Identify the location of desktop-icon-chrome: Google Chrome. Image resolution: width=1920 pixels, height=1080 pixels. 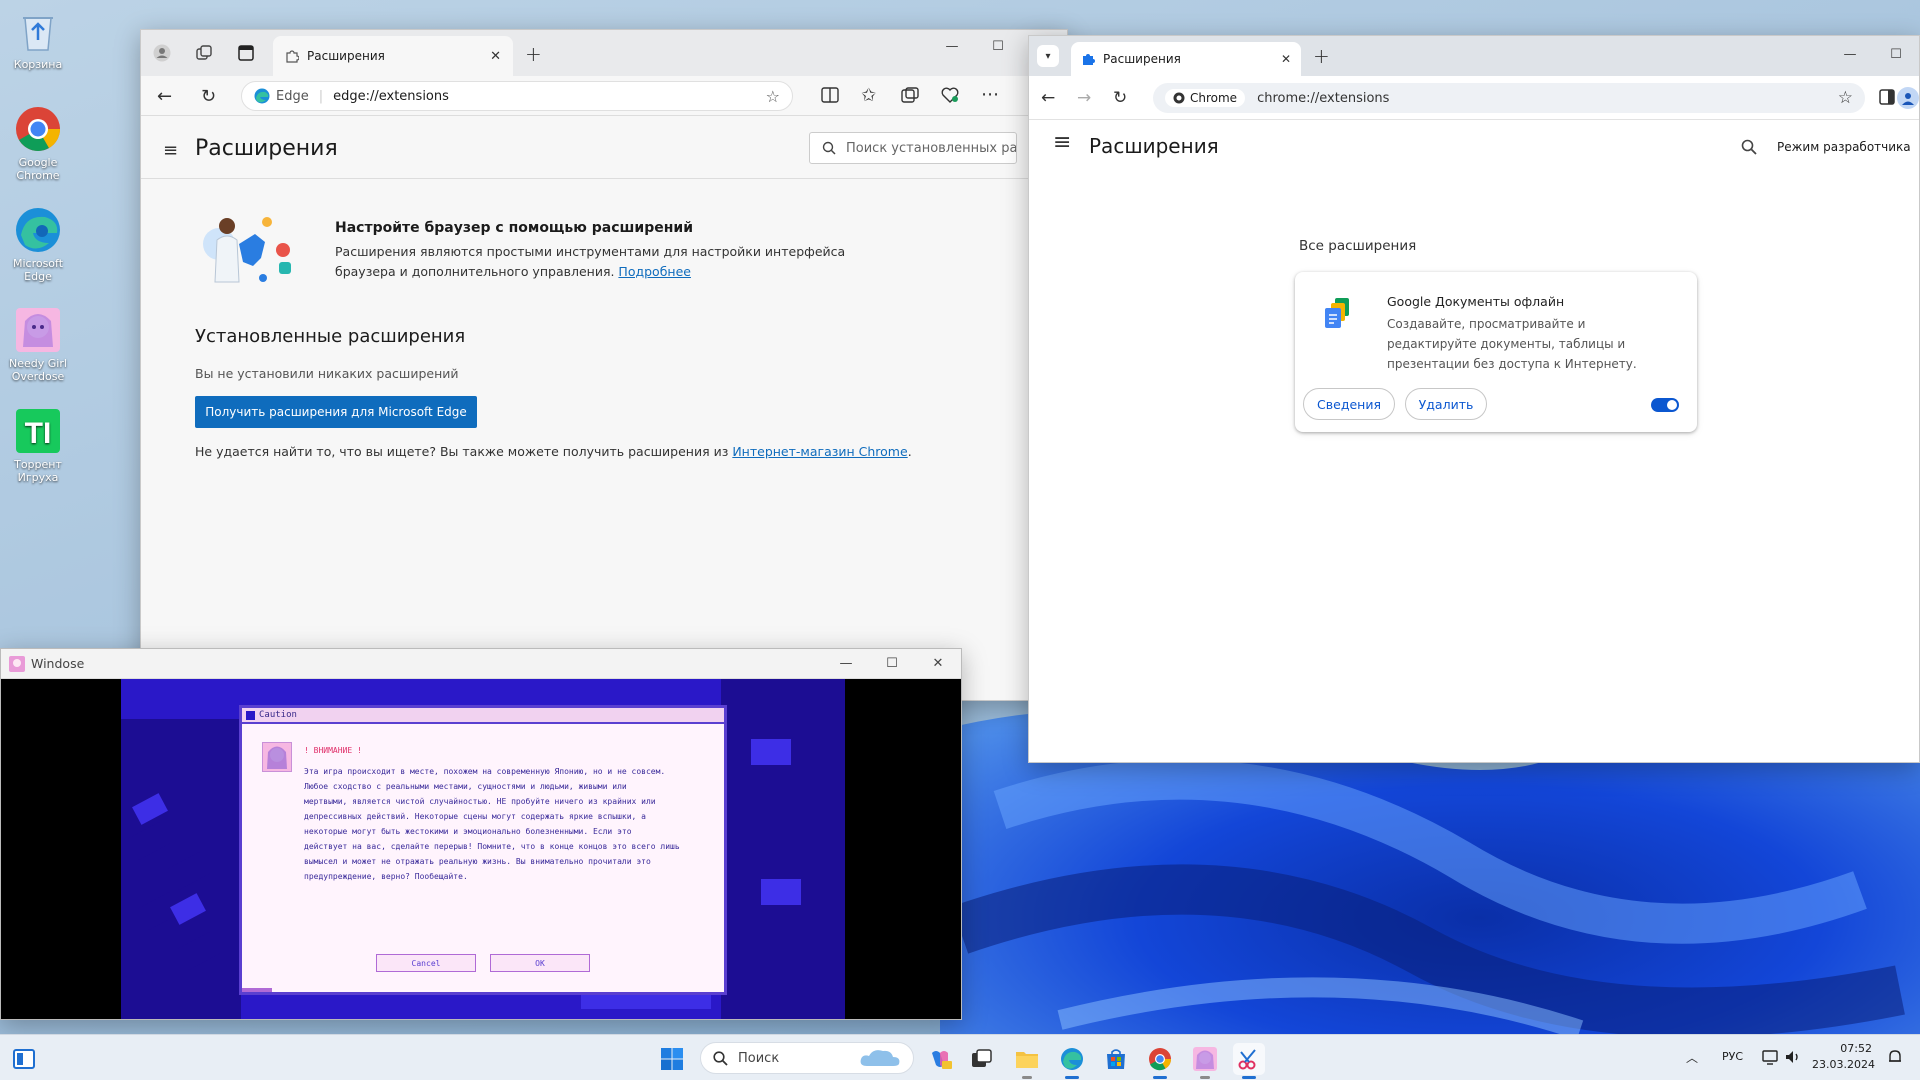
(38, 143).